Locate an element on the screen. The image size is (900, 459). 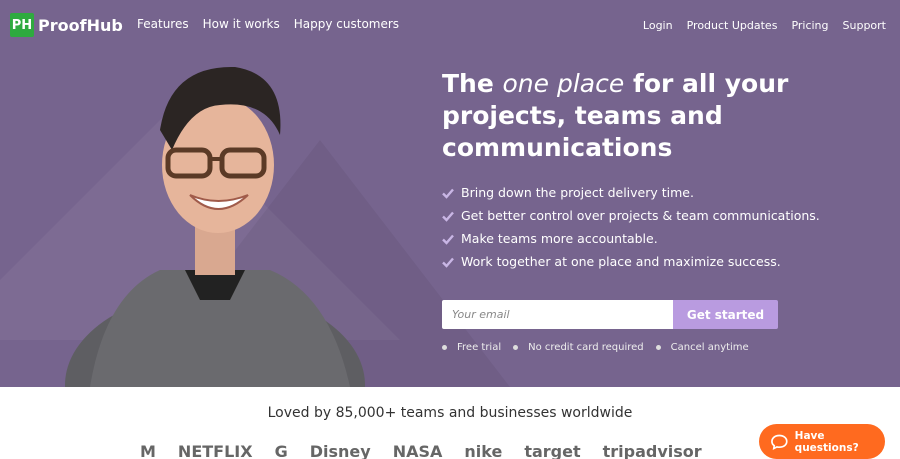
client-logo: G is located at coordinates (281, 450).